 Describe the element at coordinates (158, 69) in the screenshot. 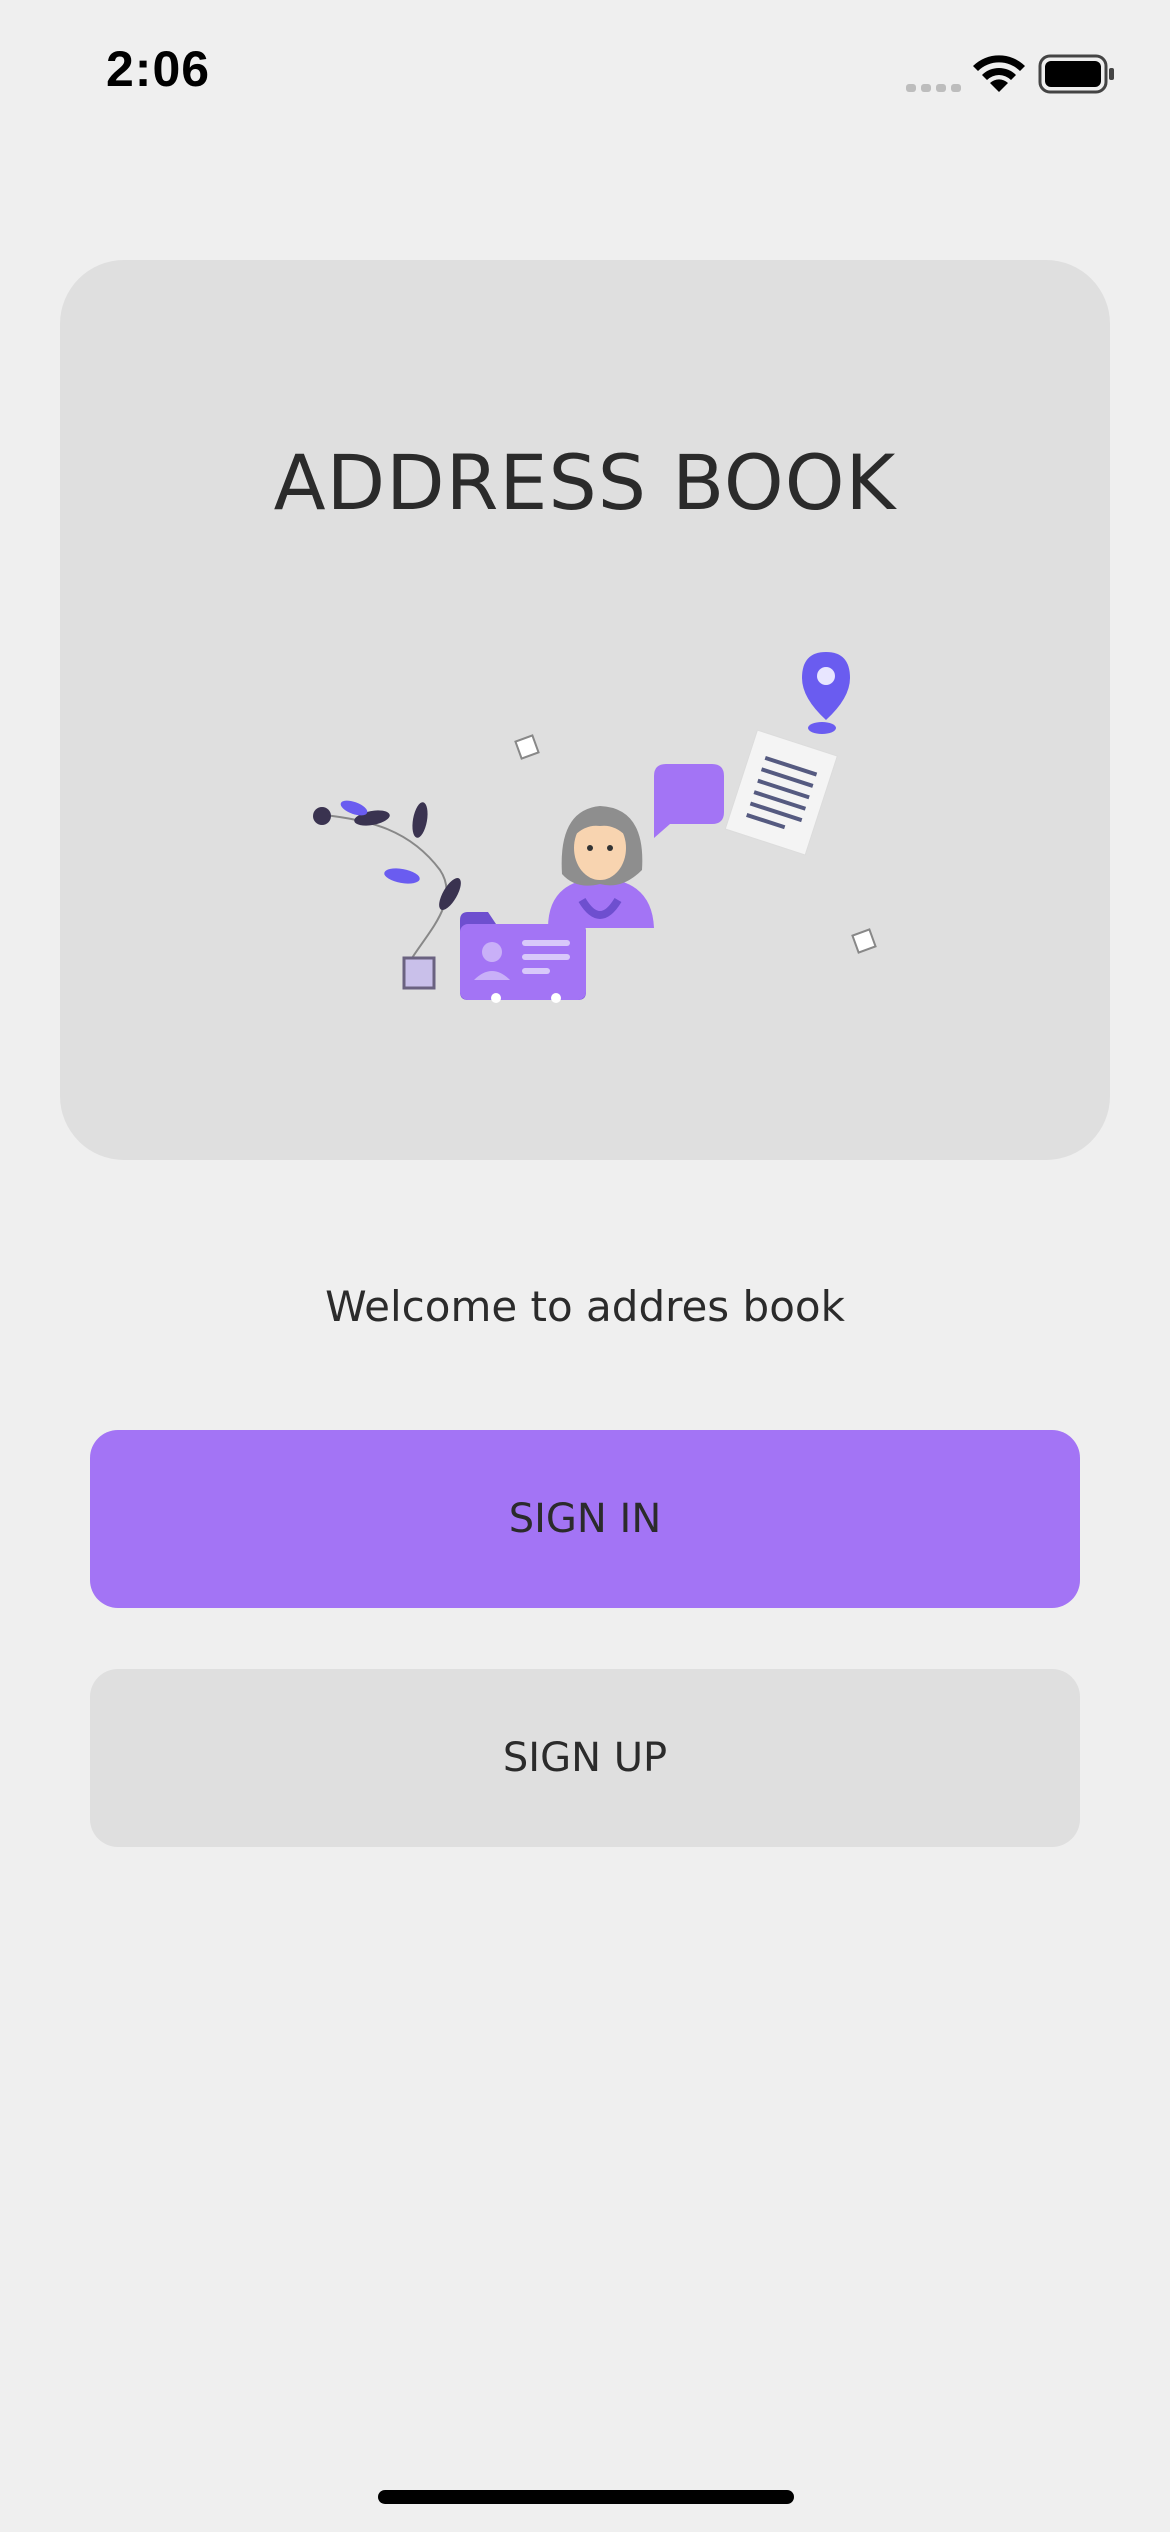

I see `status-time: 2:06` at that location.